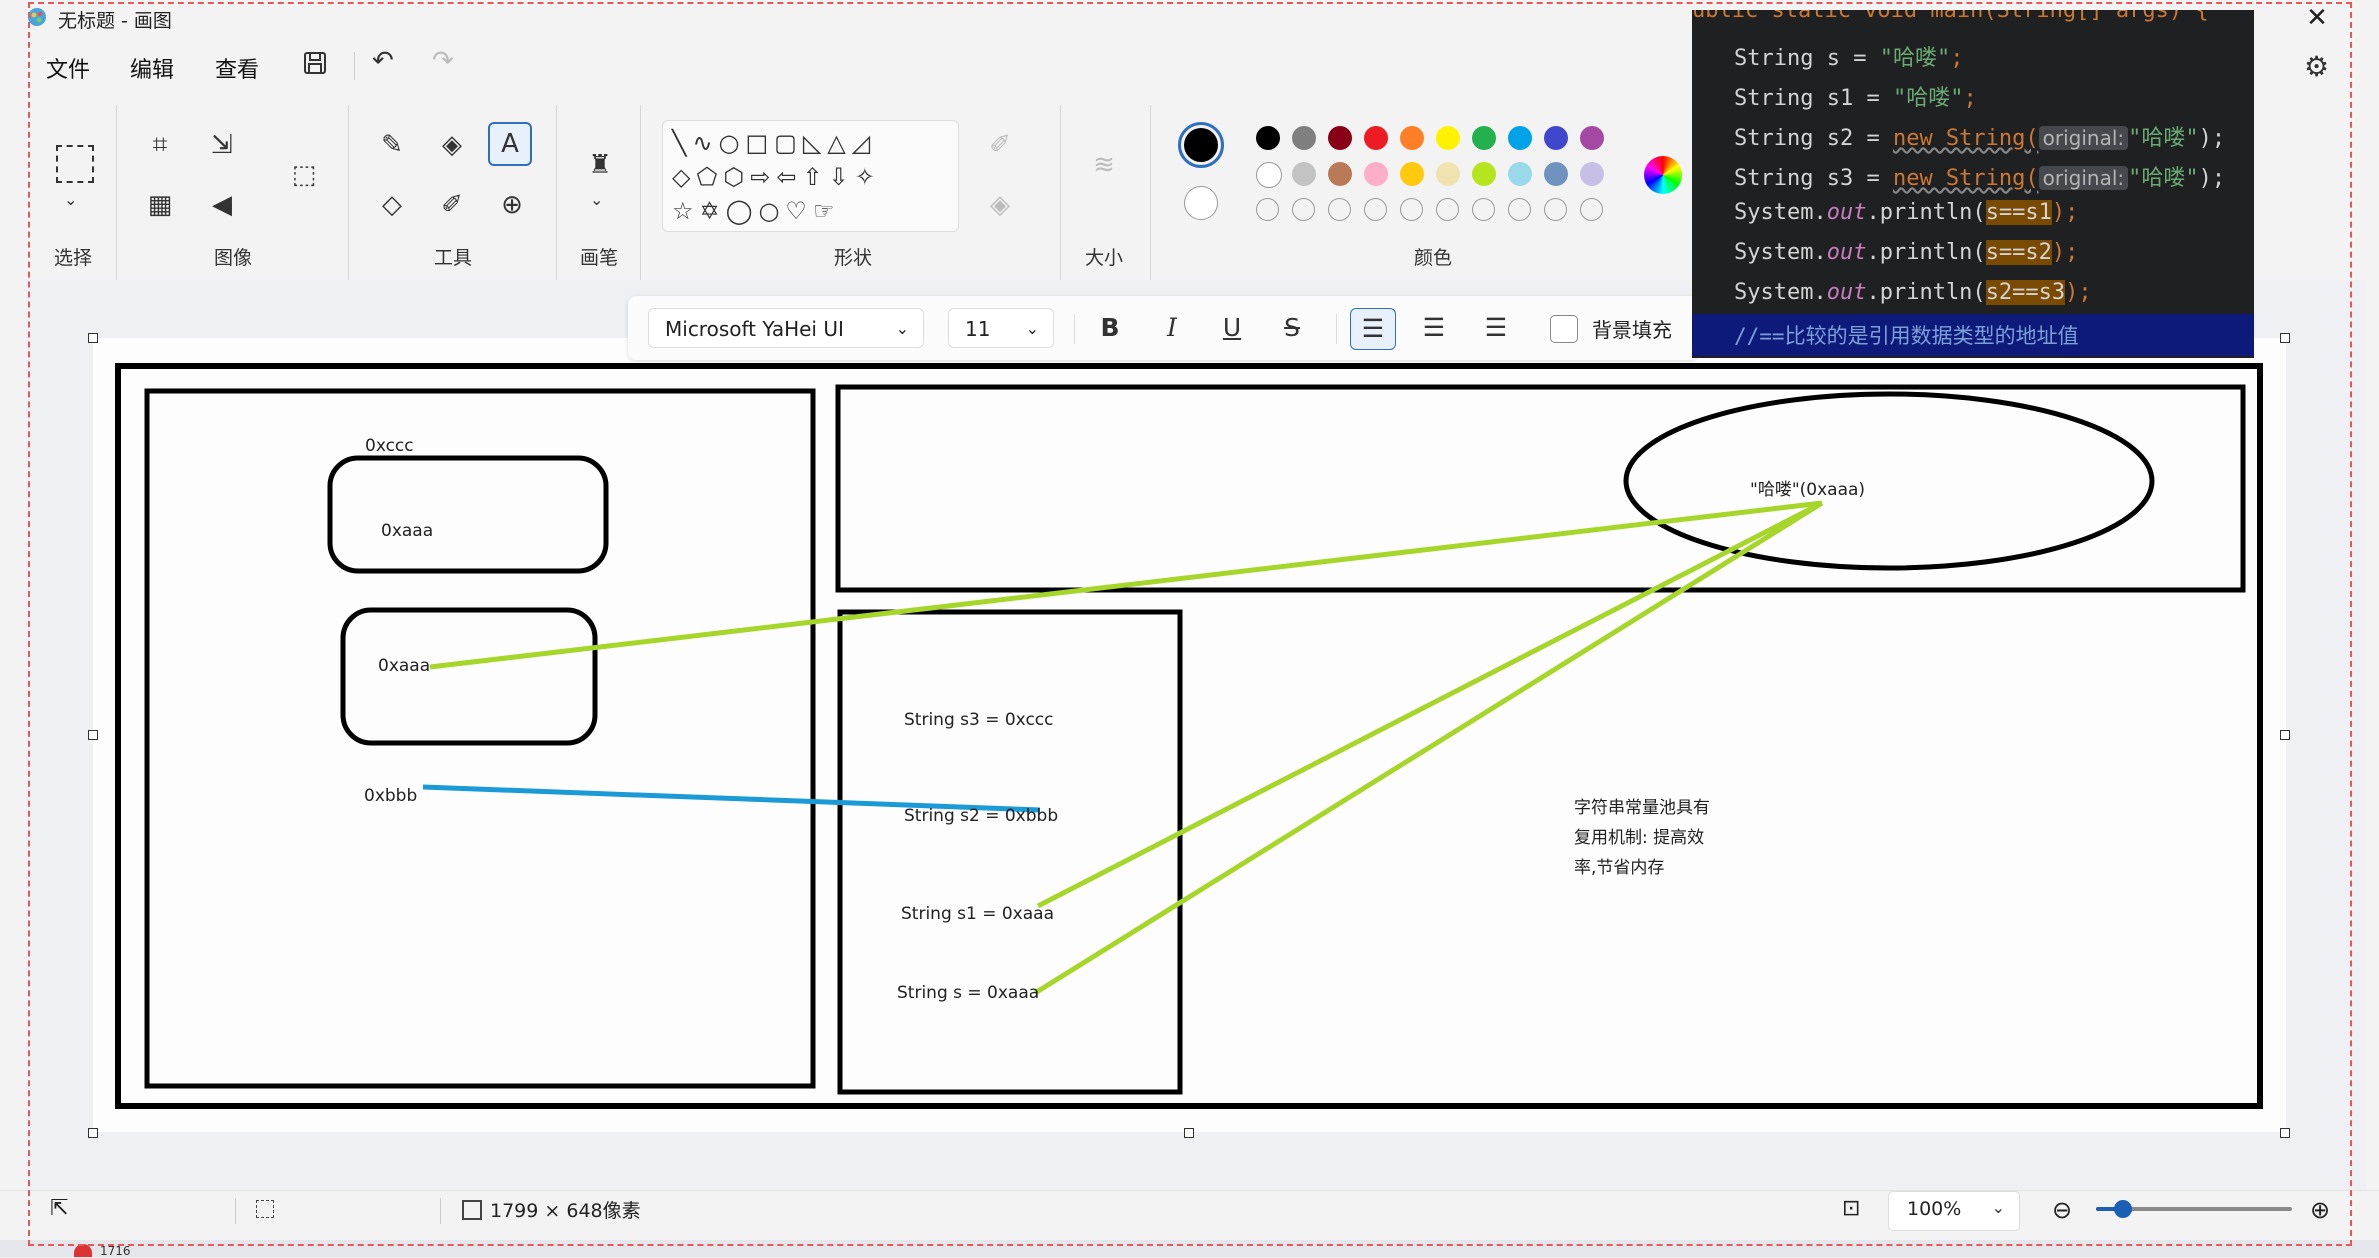  Describe the element at coordinates (1632, 330) in the screenshot. I see `background-fill-label: 背景填充` at that location.